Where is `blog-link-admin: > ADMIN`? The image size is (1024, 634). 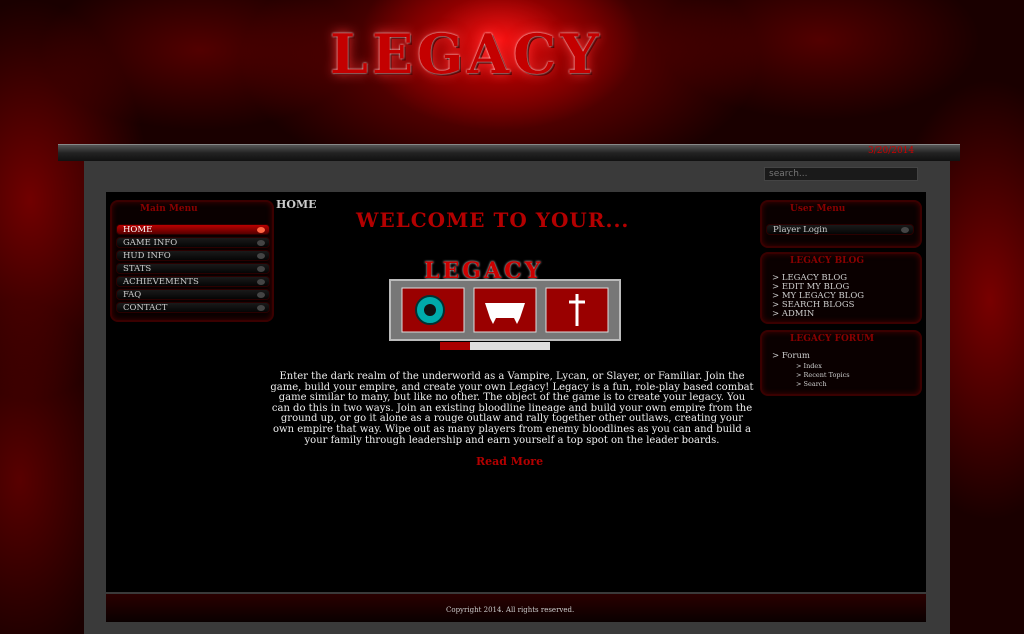 blog-link-admin: > ADMIN is located at coordinates (793, 314).